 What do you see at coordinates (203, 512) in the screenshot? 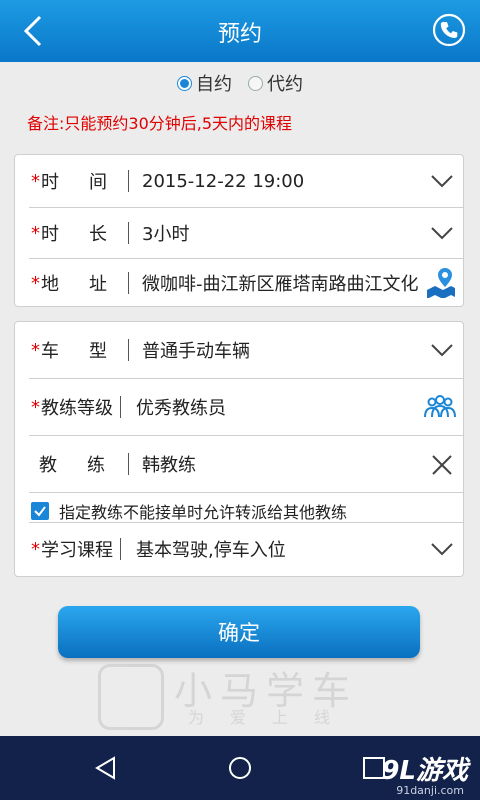
I see `transfer-checkbox-label: 指定教练不能接单时允许转派给其他教练` at bounding box center [203, 512].